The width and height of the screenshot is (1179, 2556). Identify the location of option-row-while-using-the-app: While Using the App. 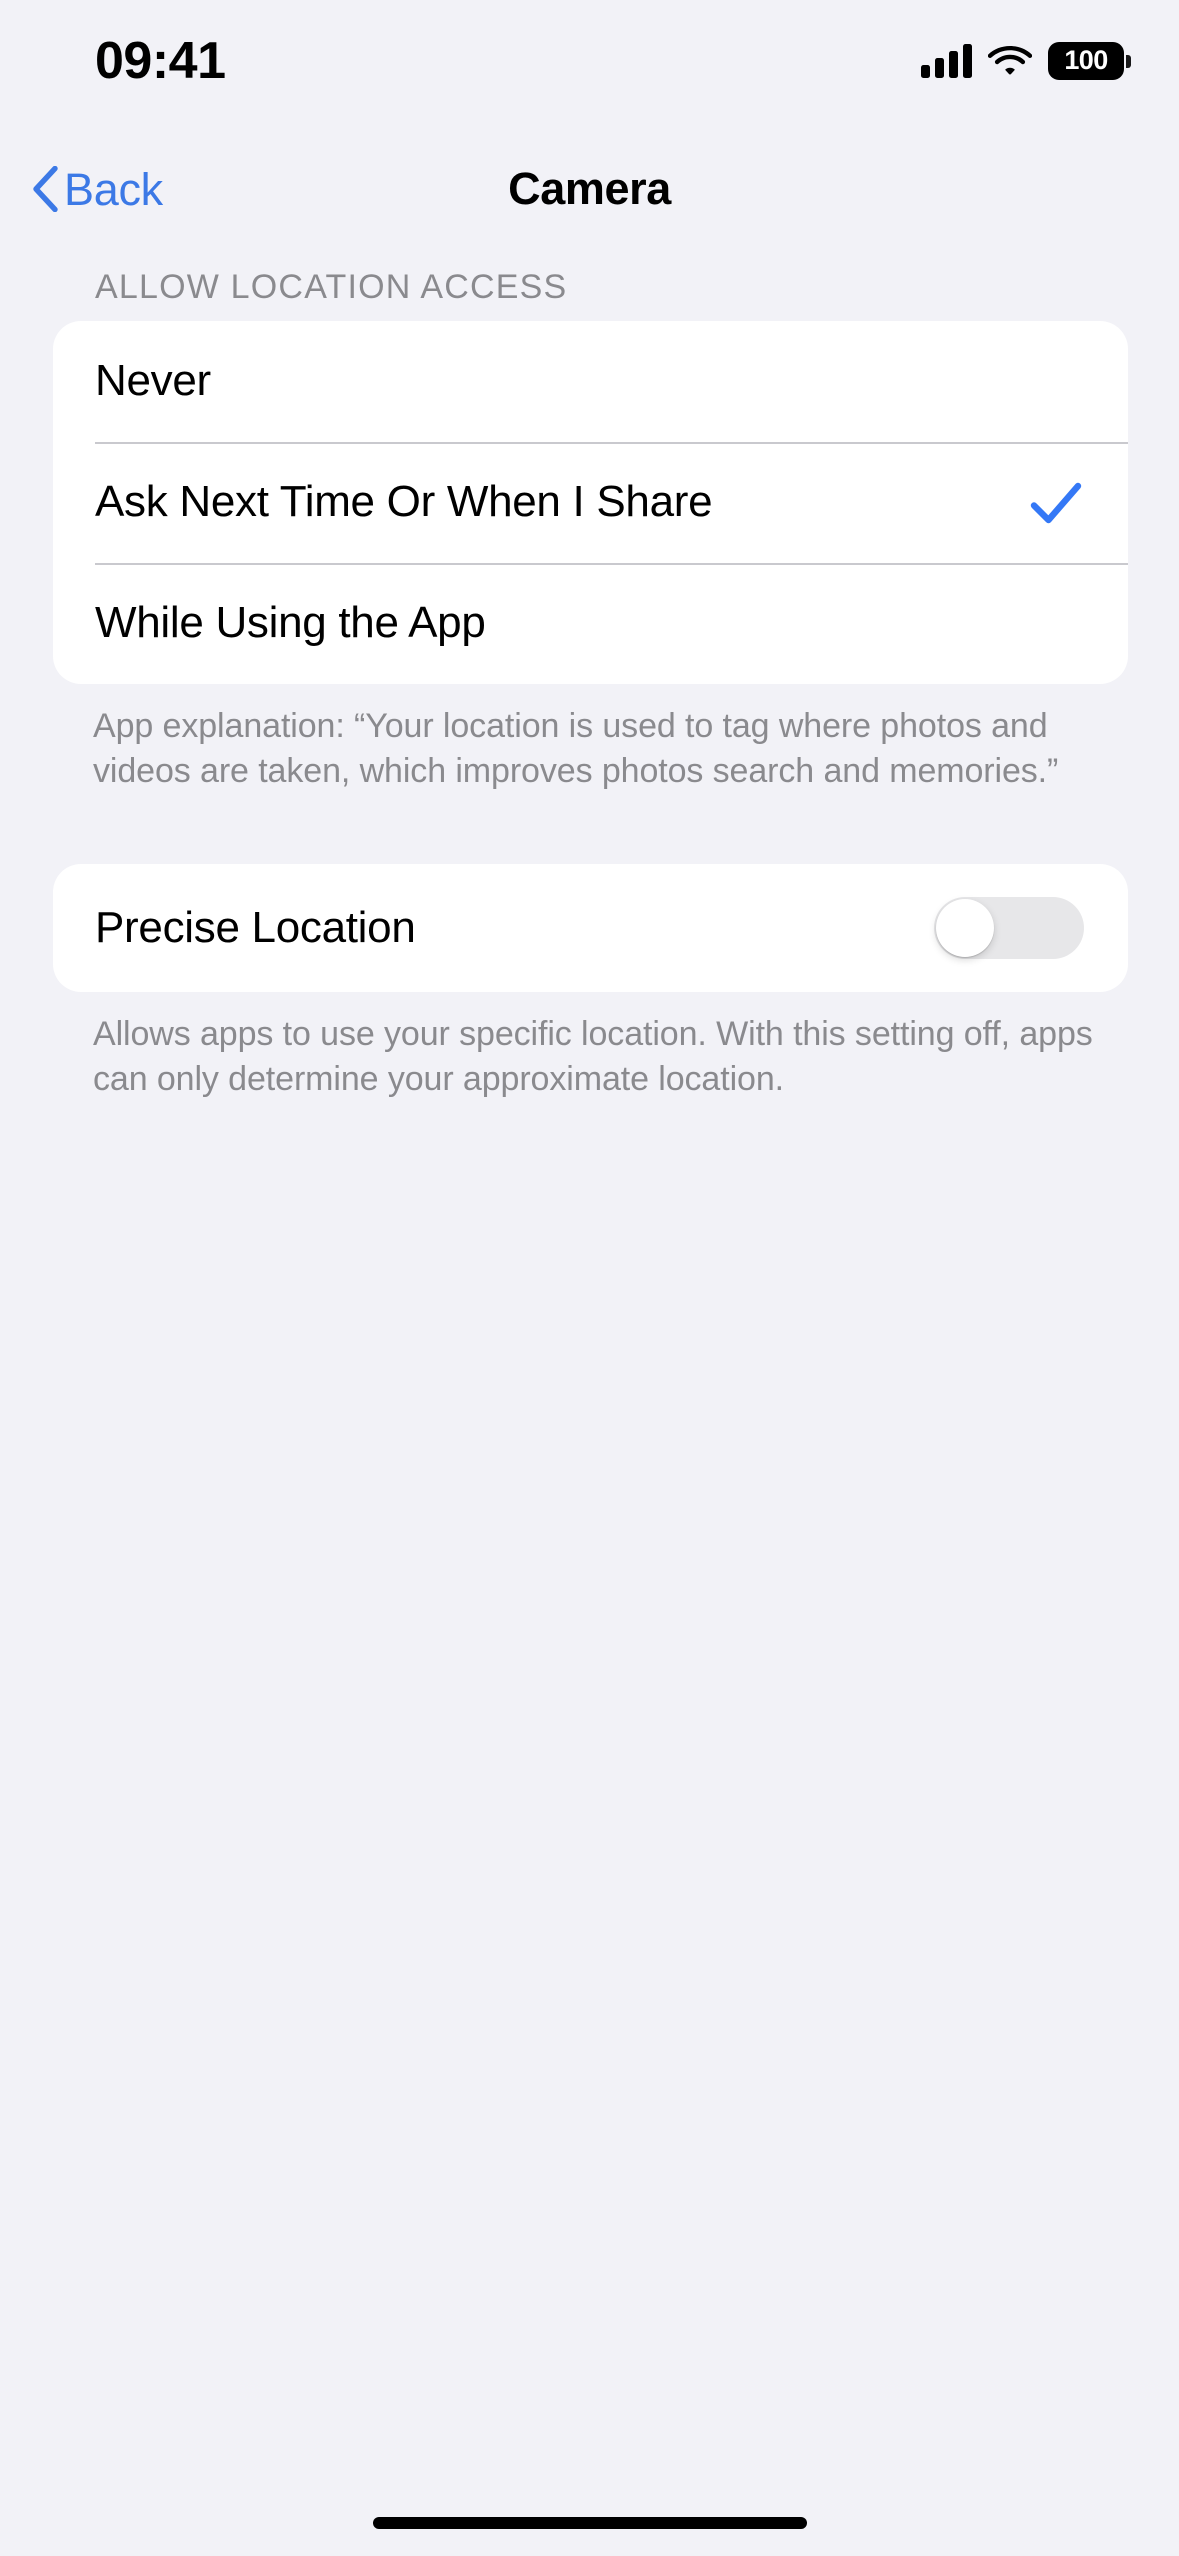
(590, 623).